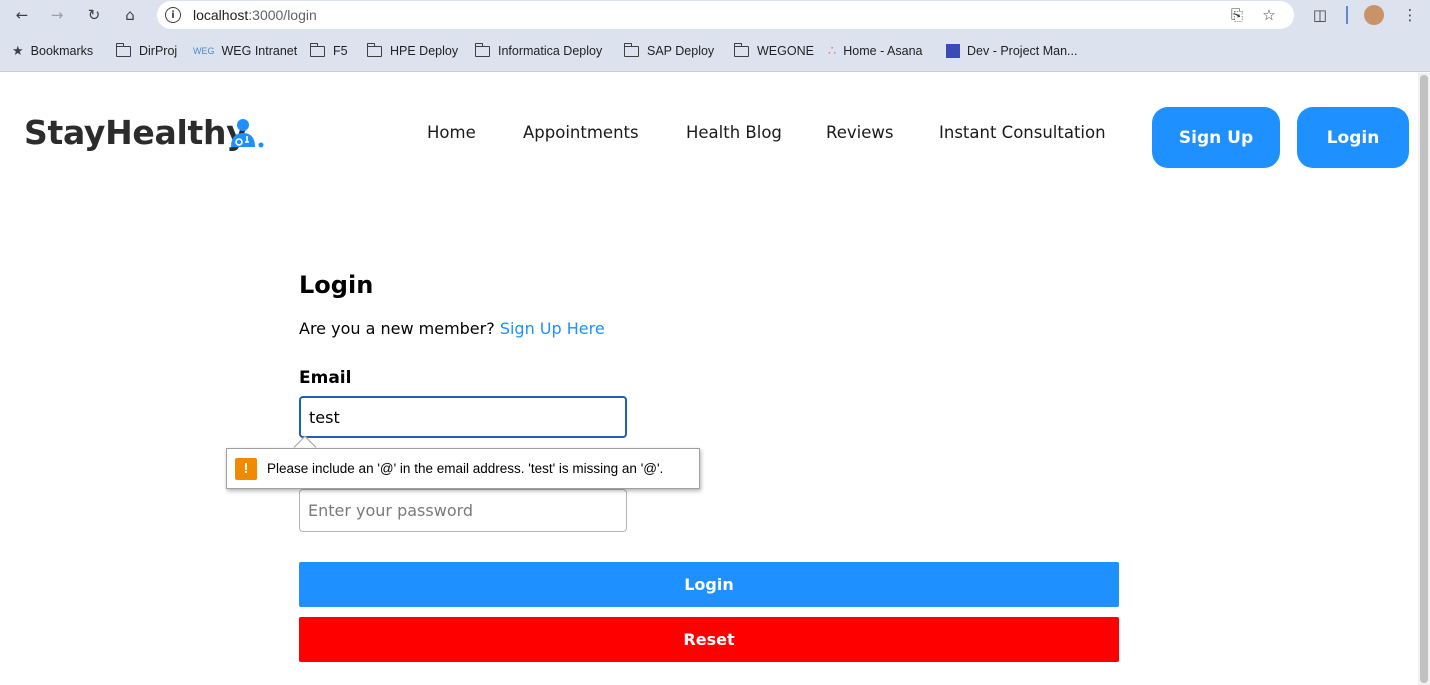  I want to click on browser-toolbar: ← → ↻ ⌂ i localhost:3000/login ⎘ ☆ ◫ ⋮, so click(715, 15).